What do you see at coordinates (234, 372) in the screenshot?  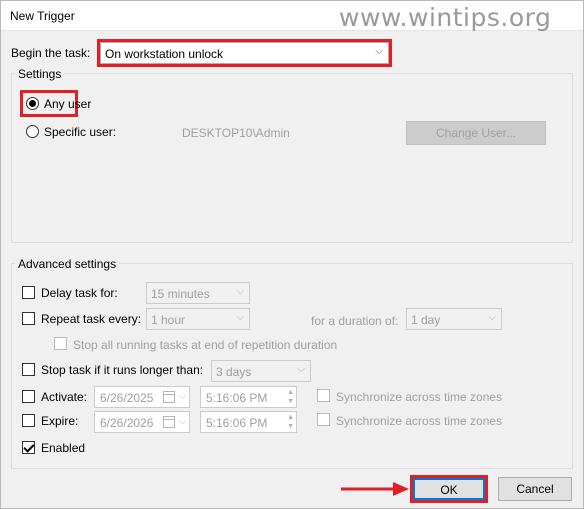 I see `stop-longer-value: 3 days` at bounding box center [234, 372].